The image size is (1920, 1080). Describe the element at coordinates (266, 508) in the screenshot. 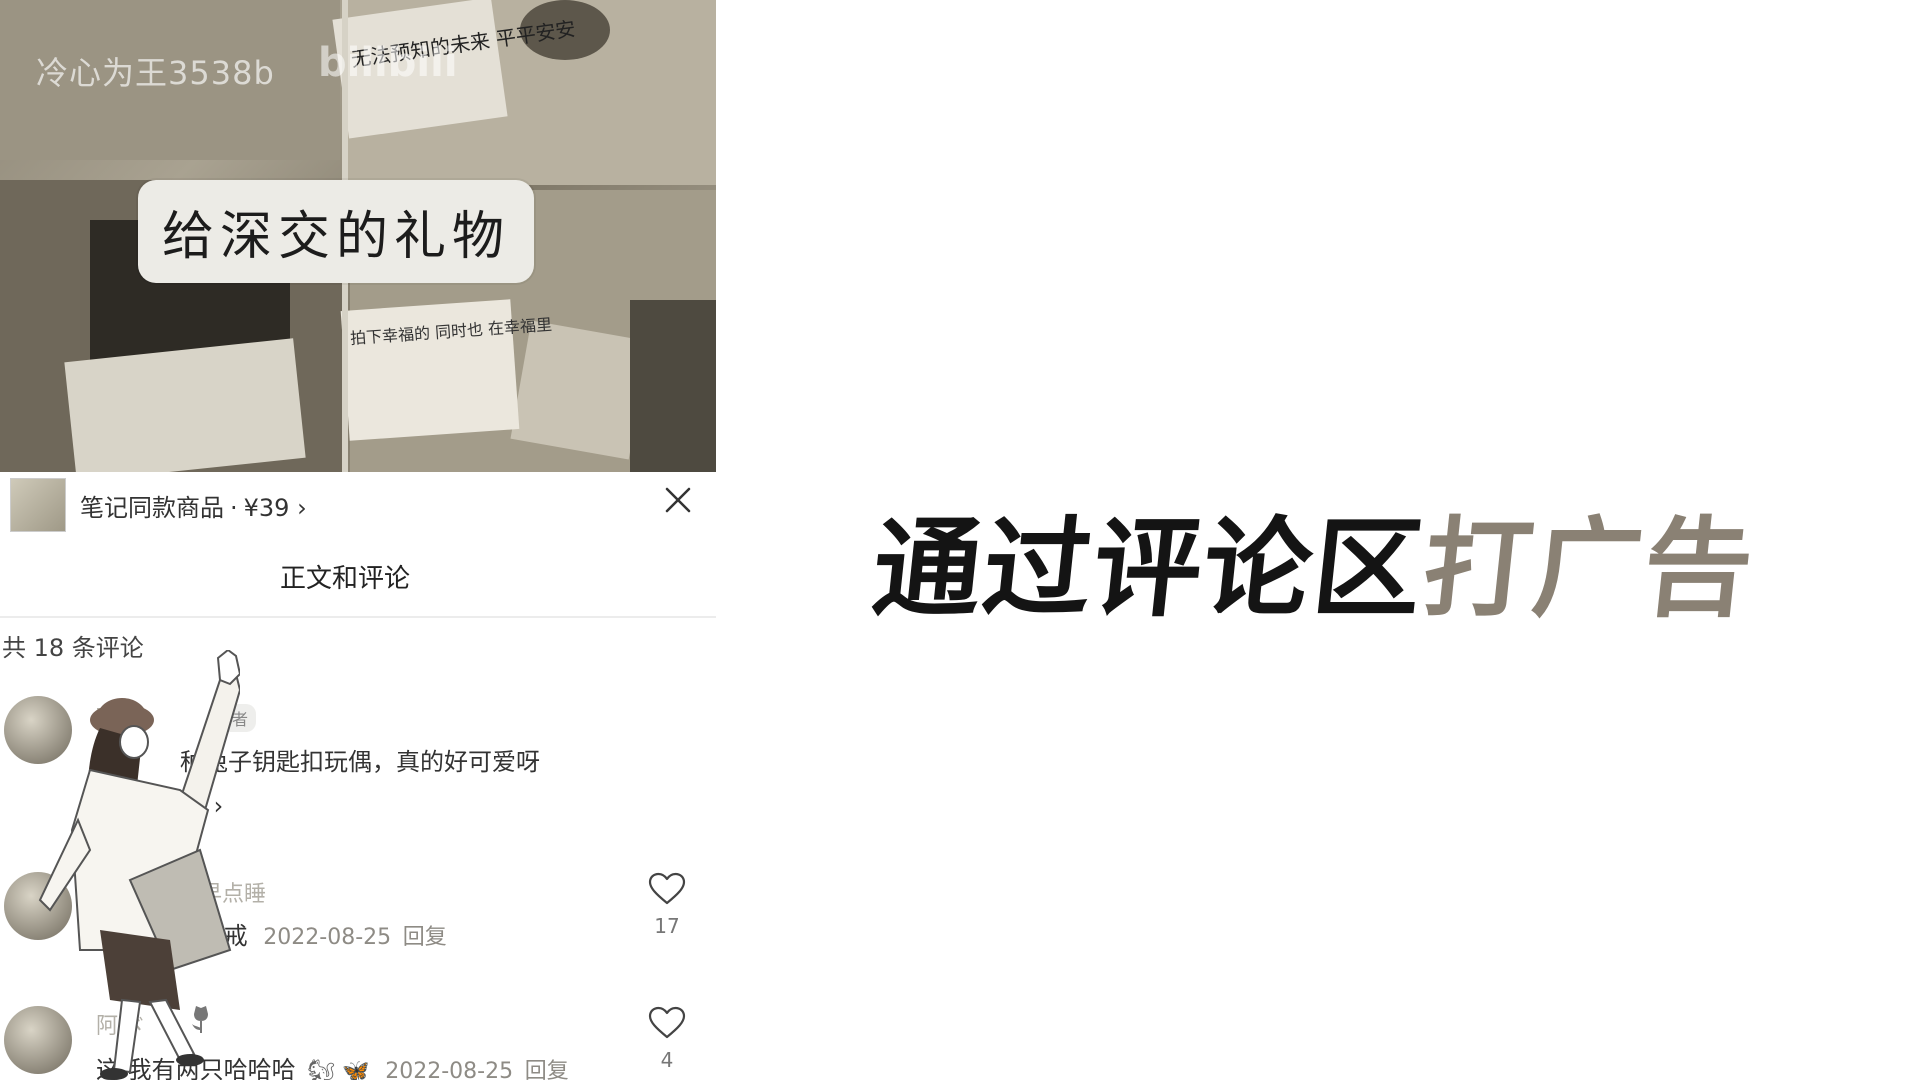

I see `product-price: ¥39` at that location.